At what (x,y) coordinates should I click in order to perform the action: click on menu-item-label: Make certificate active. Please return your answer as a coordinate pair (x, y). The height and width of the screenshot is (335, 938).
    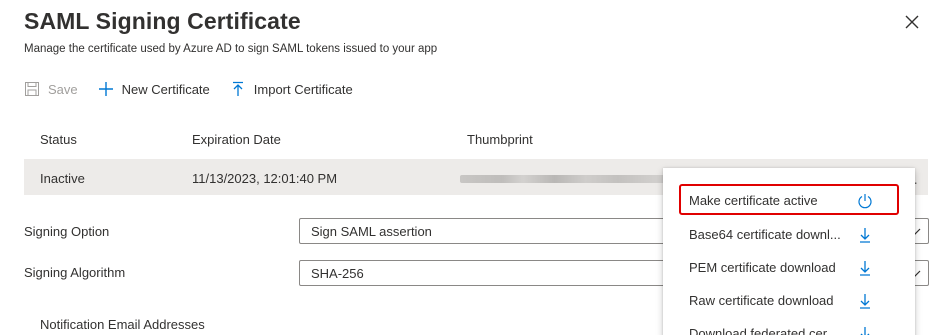
    Looking at the image, I should click on (753, 200).